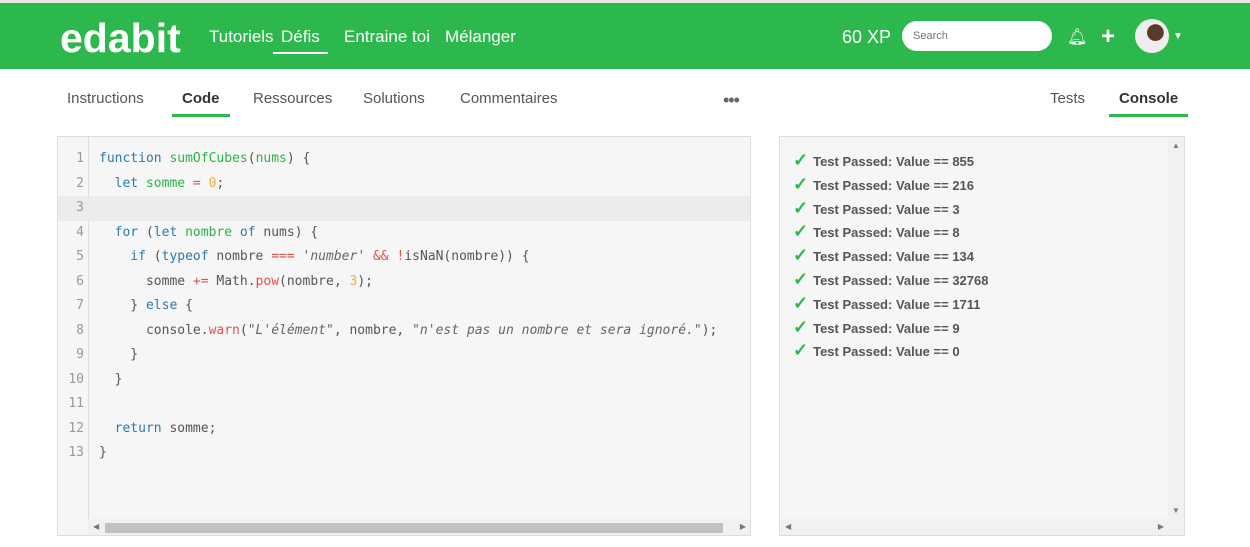 This screenshot has width=1250, height=547. I want to click on nav-defis: Défis, so click(300, 40).